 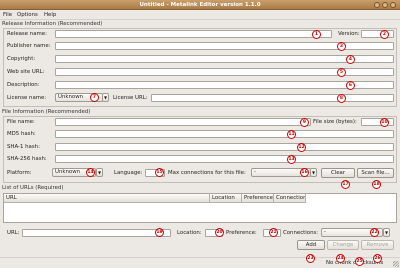 What do you see at coordinates (193, 34) in the screenshot?
I see `release-name-input` at bounding box center [193, 34].